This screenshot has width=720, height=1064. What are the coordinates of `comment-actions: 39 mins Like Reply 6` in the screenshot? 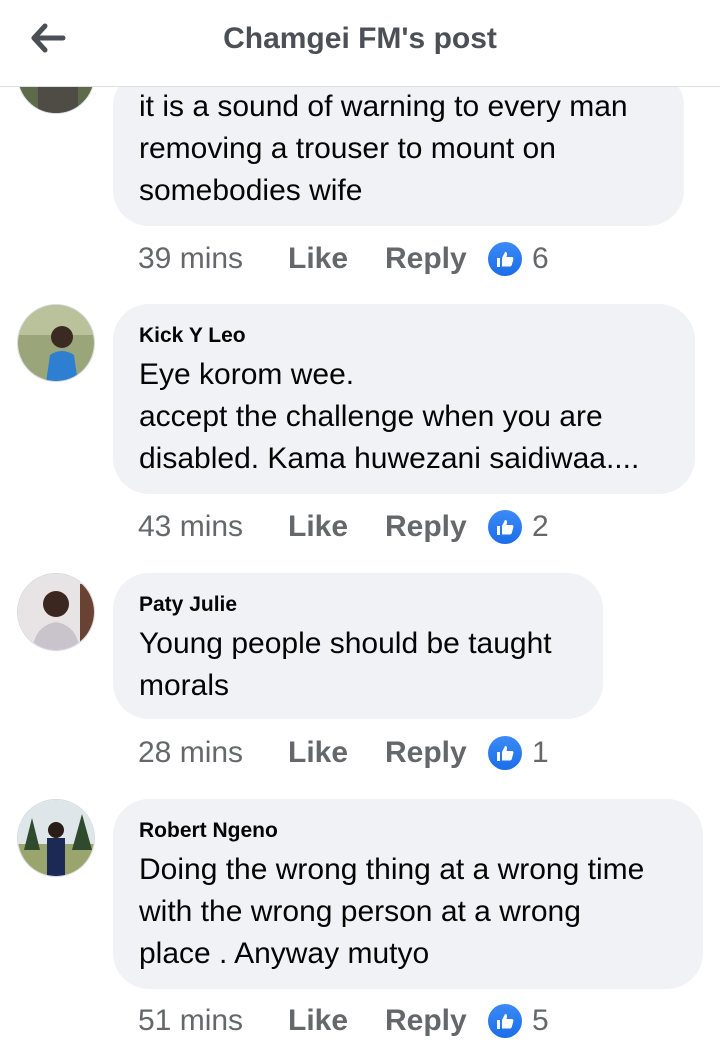 It's located at (343, 259).